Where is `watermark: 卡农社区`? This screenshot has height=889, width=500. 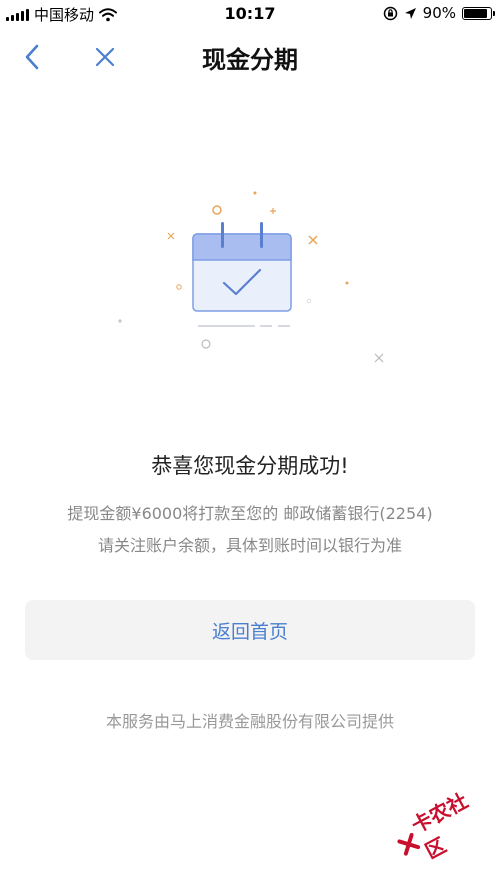
watermark: 卡农社区 is located at coordinates (443, 825).